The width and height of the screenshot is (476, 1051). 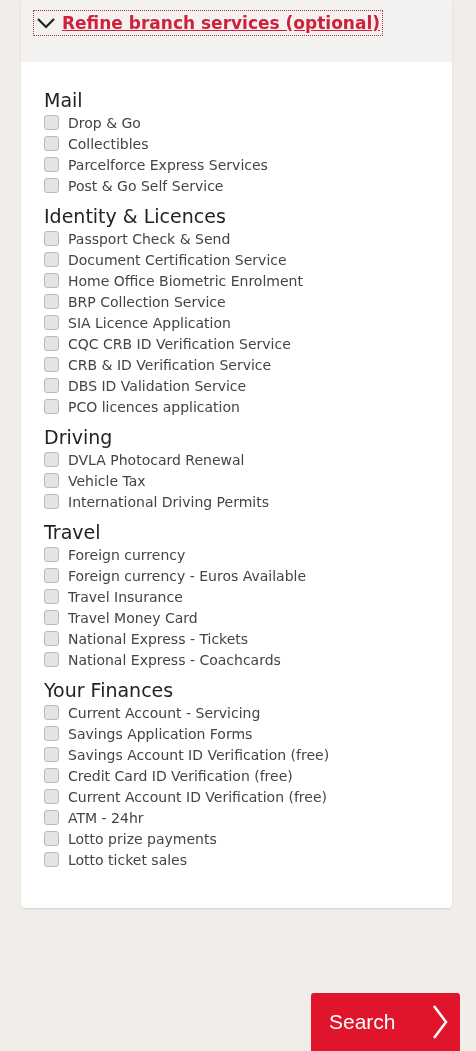 What do you see at coordinates (107, 480) in the screenshot?
I see `service-label: Vehicle Tax` at bounding box center [107, 480].